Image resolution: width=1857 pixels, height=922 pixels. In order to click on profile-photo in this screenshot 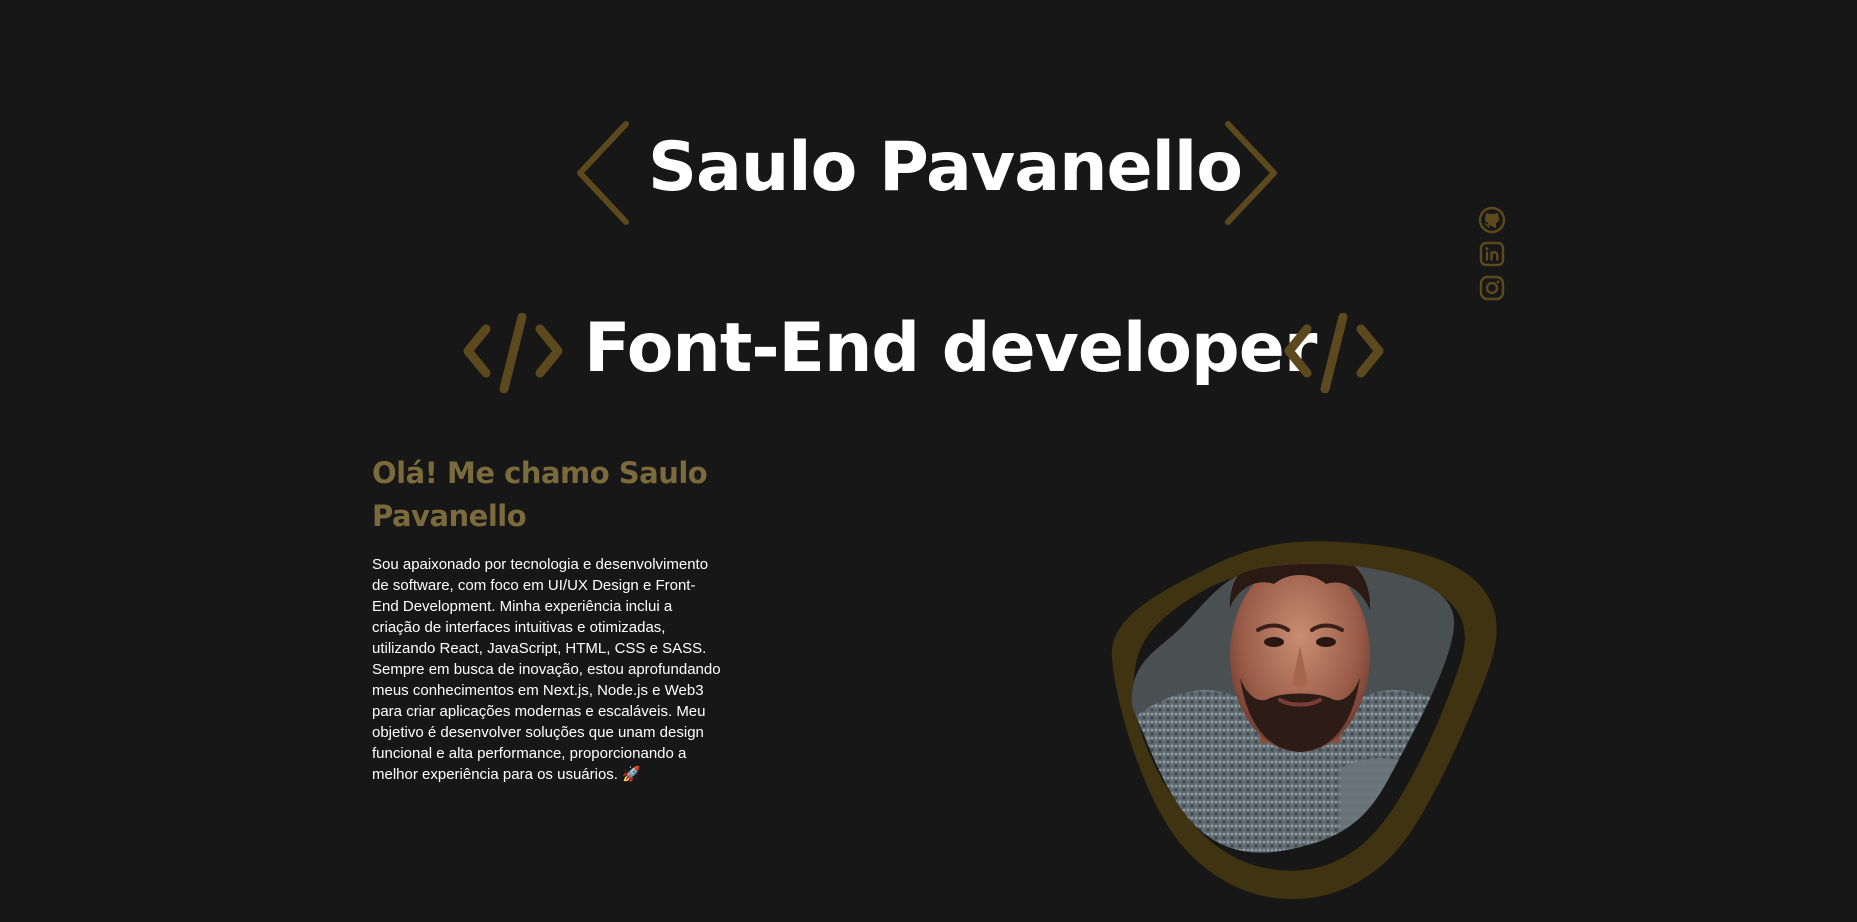, I will do `click(1300, 718)`.